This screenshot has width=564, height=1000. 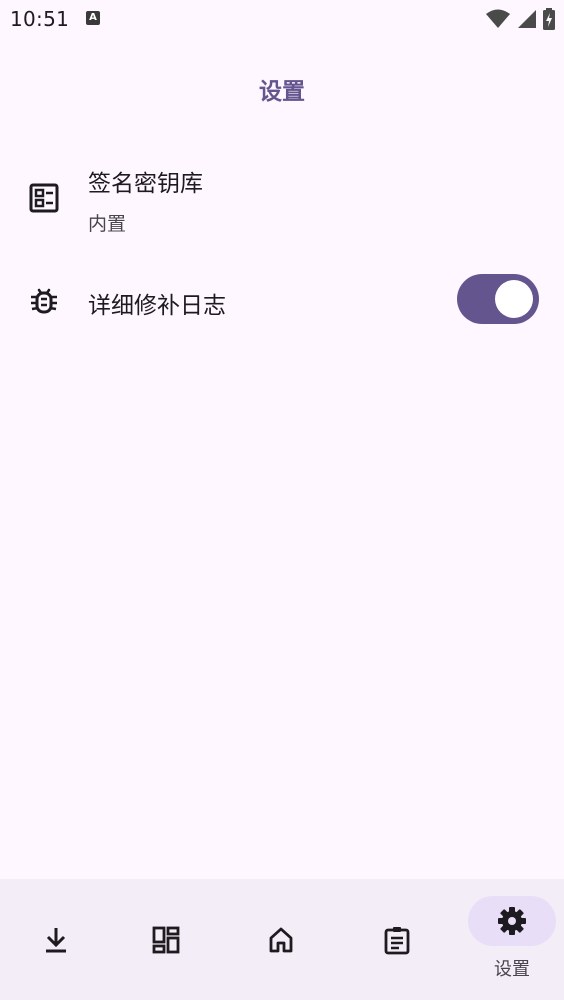 I want to click on nav-label-settings: 设置, so click(x=512, y=969).